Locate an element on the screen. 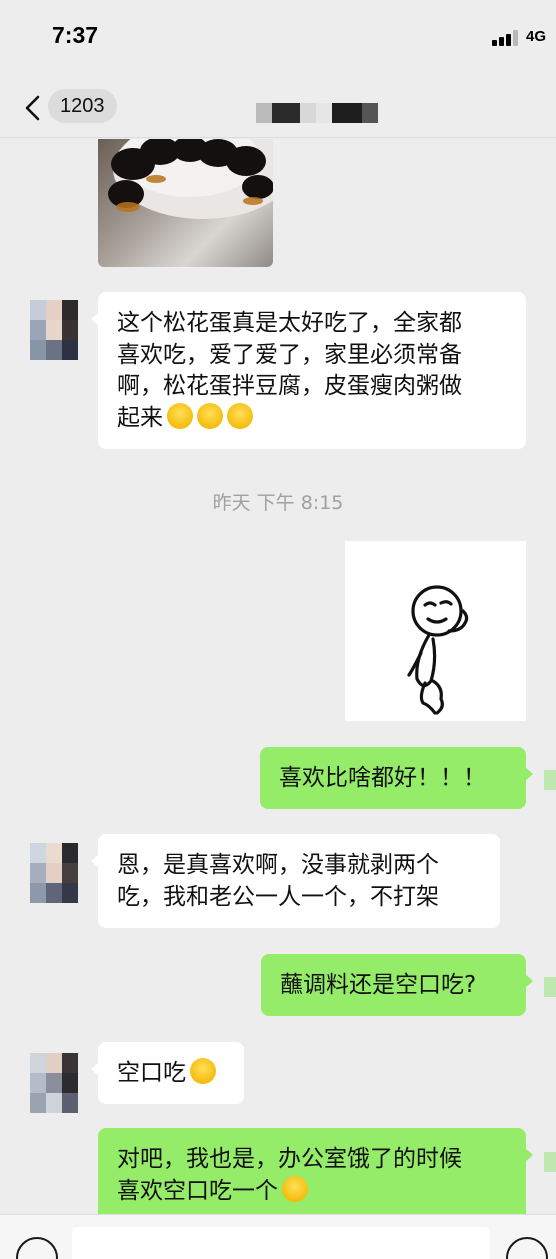 The image size is (556, 1259). message-text: 对吧，我也是，办公室饿了的时候 喜欢空口吃一个 is located at coordinates (289, 1175).